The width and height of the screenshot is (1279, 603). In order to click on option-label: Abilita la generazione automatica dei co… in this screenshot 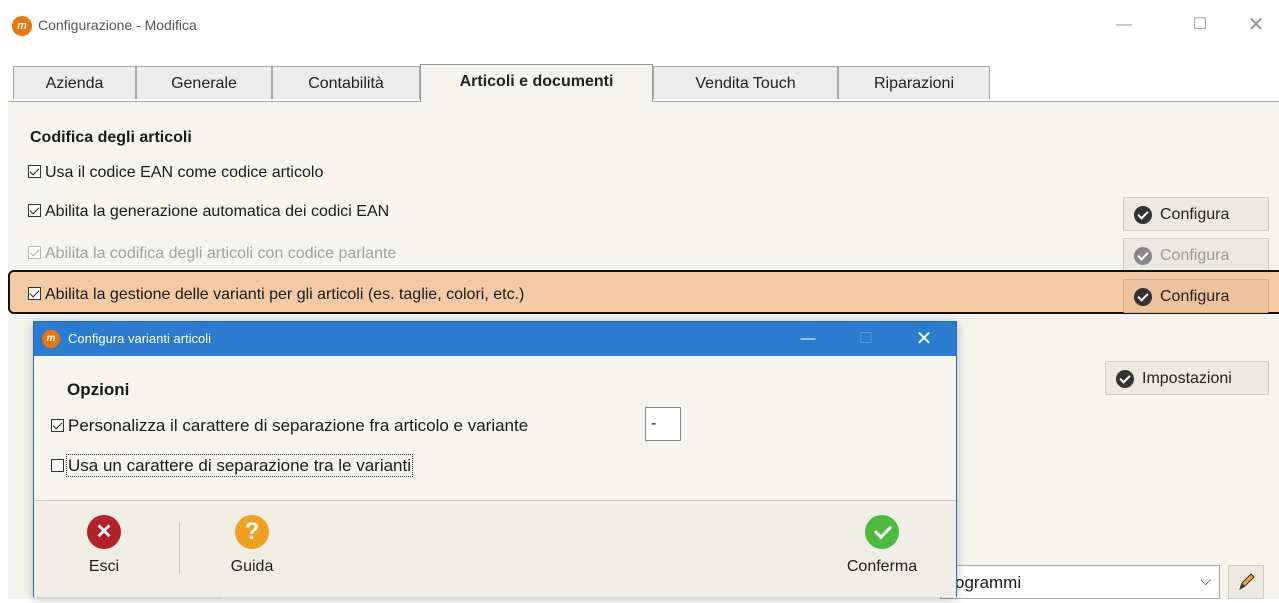, I will do `click(217, 211)`.